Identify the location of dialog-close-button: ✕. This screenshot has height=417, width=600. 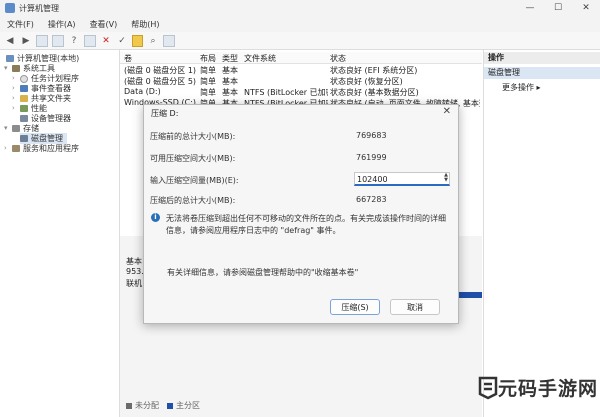
(447, 111).